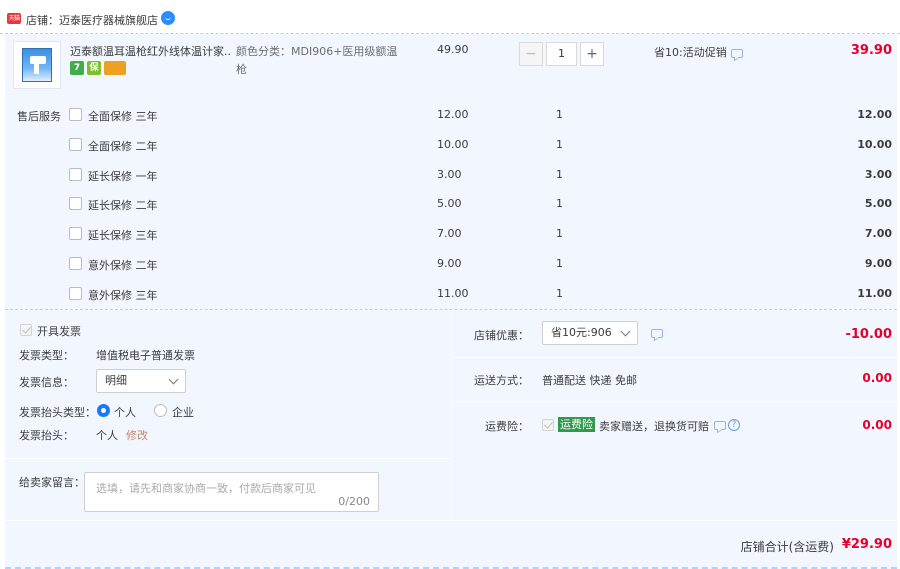 The image size is (900, 569). I want to click on service-price: 11.00, so click(453, 293).